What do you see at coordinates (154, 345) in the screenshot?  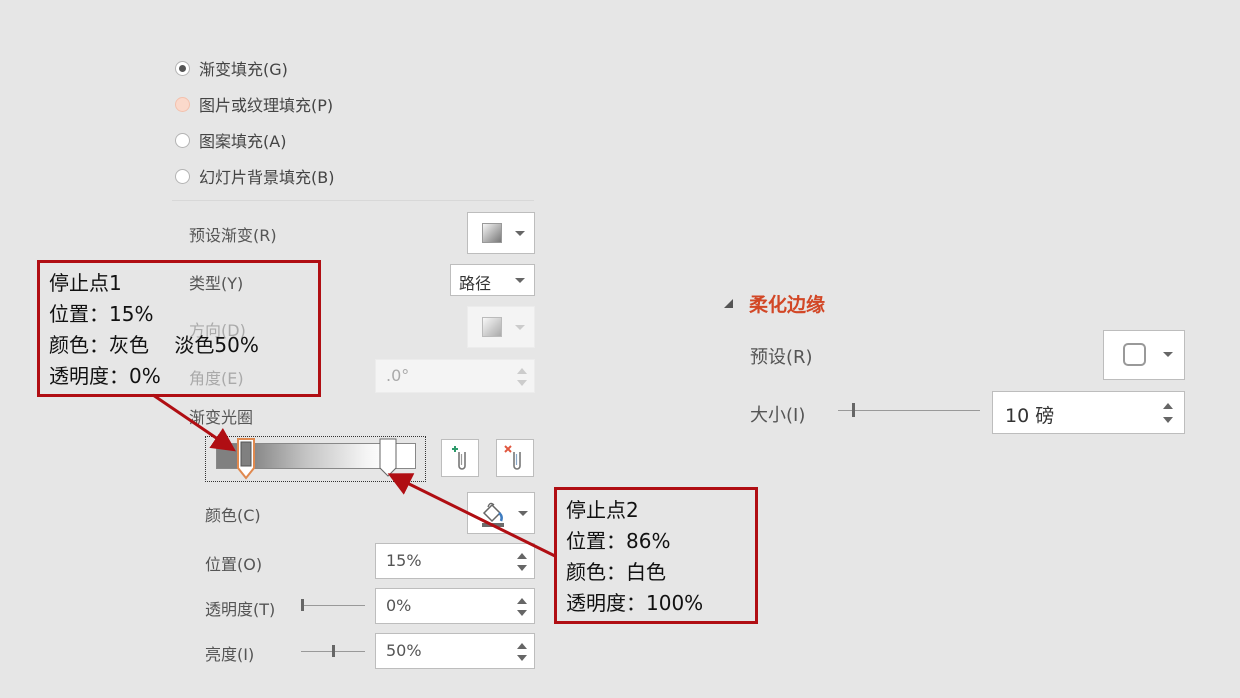 I see `callout-line: 颜色：灰色 淡色50%` at bounding box center [154, 345].